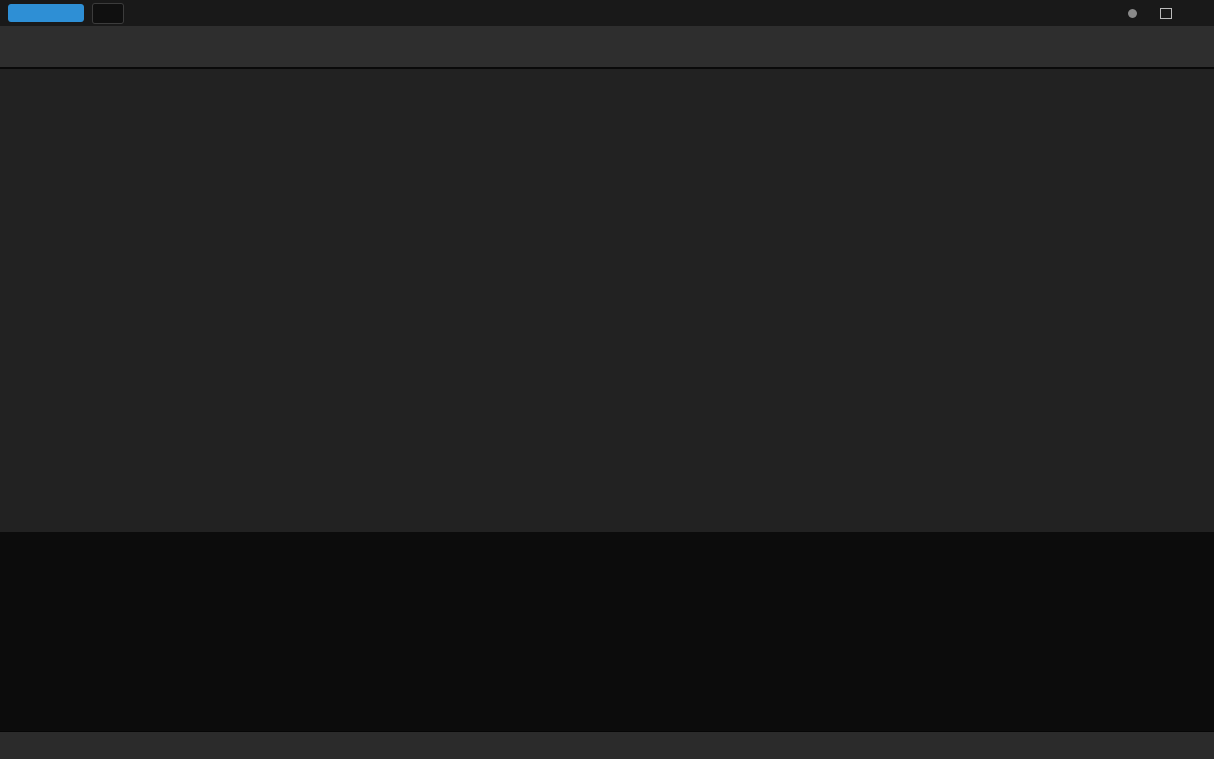 This screenshot has height=759, width=1214. I want to click on transport-bar, so click(607, 47).